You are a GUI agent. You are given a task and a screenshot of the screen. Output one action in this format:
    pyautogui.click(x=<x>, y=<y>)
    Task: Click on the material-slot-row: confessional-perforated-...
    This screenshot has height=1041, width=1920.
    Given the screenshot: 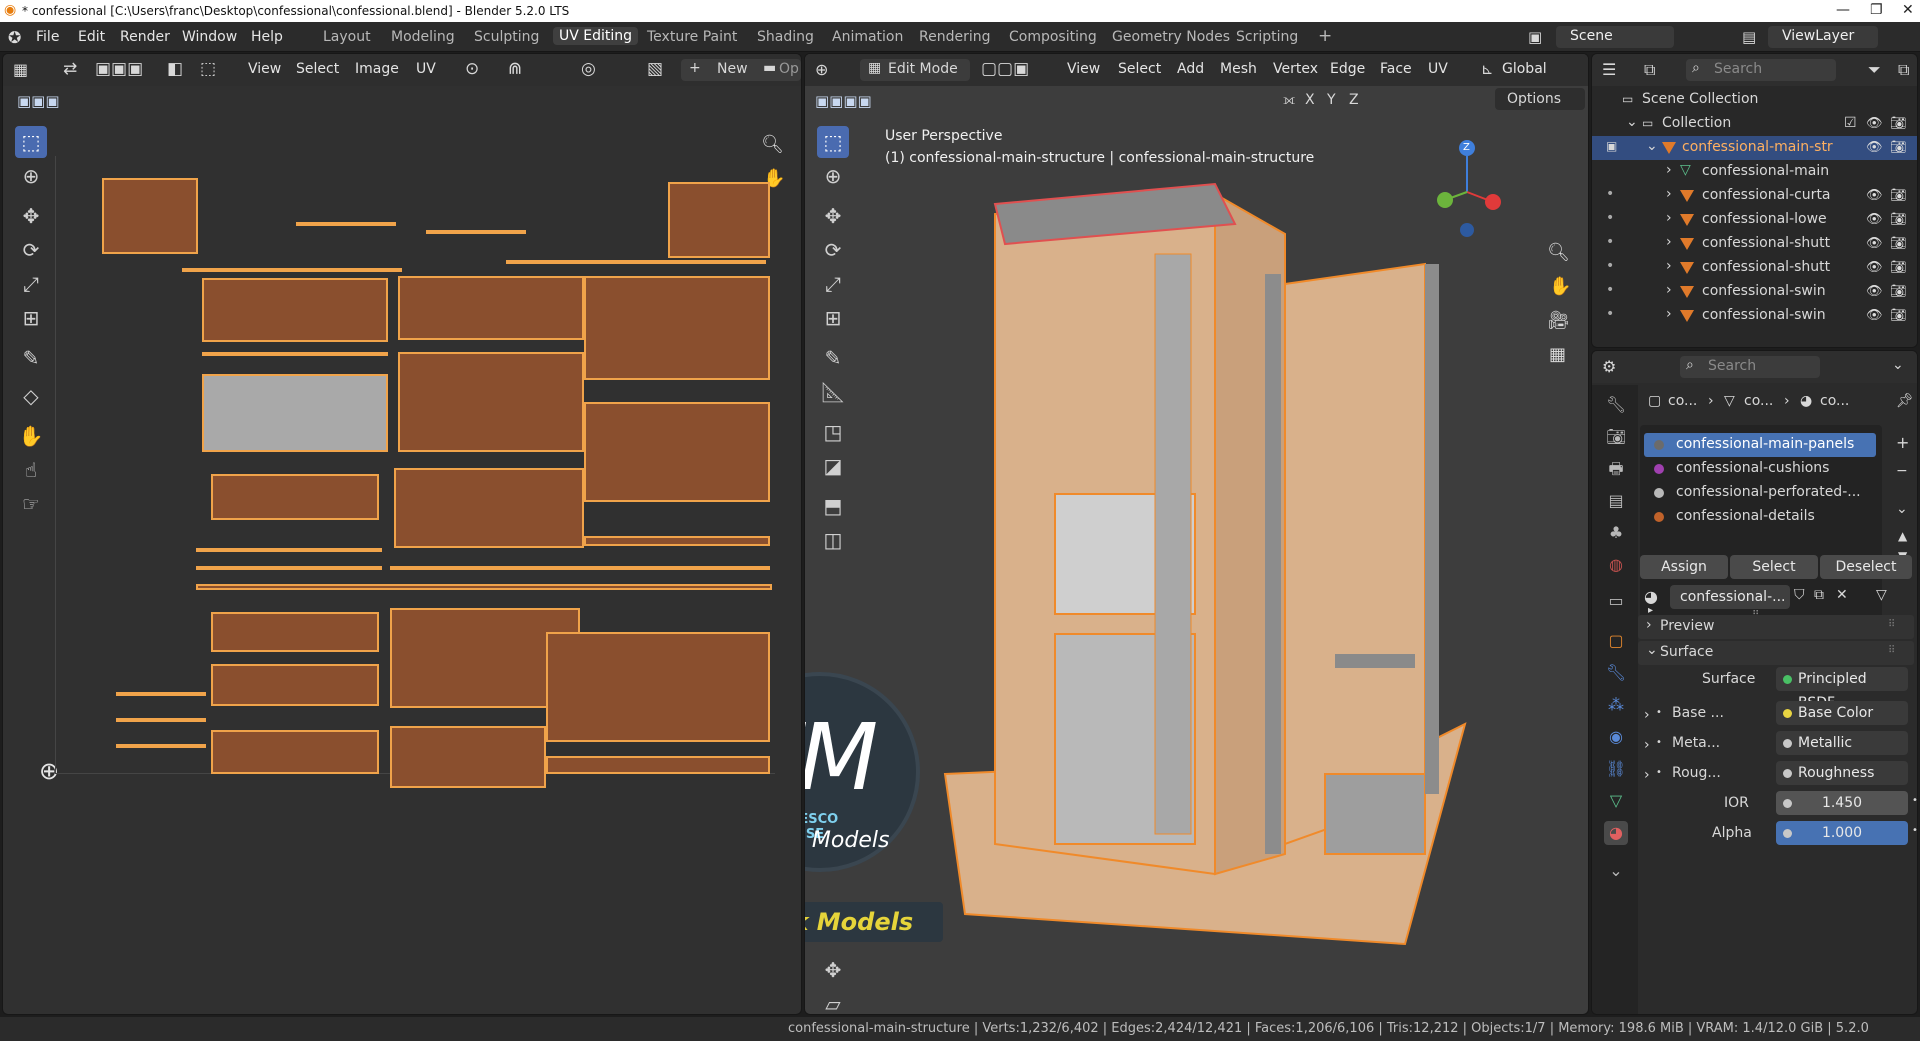 What is the action you would take?
    pyautogui.click(x=1760, y=493)
    